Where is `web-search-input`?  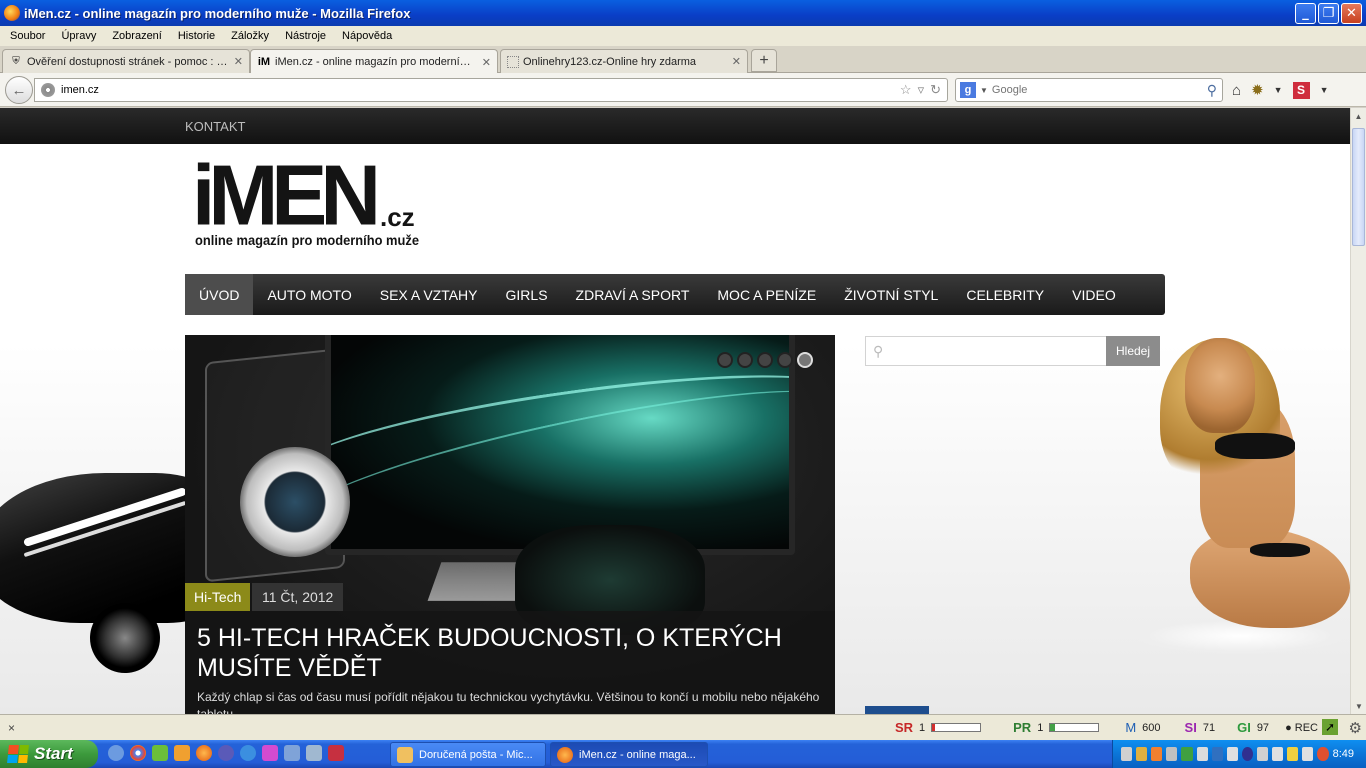
web-search-input is located at coordinates (1099, 90).